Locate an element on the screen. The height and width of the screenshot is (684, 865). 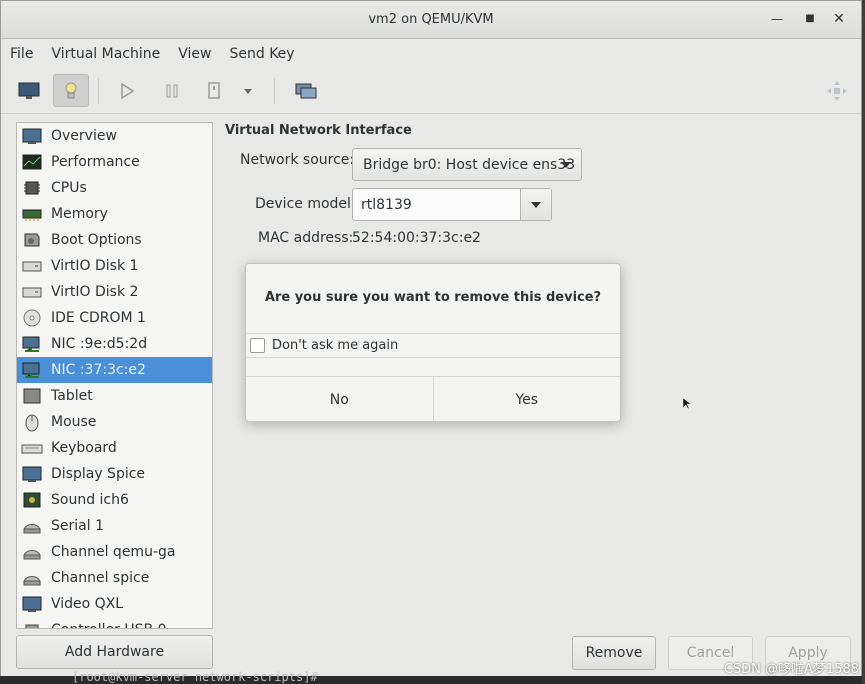
device-model-dropdown-button is located at coordinates (535, 204).